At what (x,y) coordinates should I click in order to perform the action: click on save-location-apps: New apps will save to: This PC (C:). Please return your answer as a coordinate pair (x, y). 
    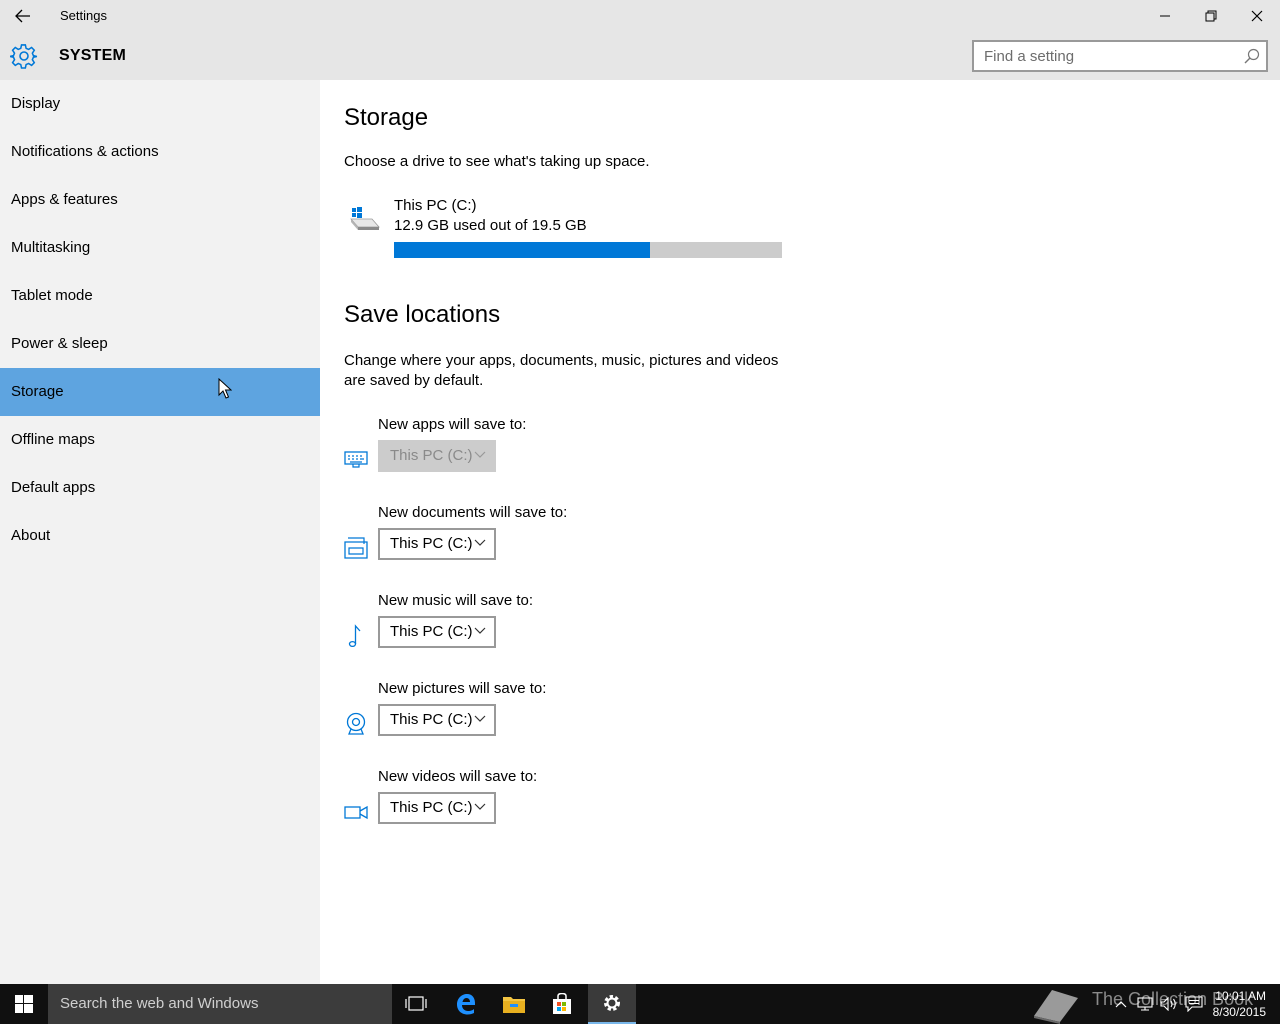
    Looking at the image, I should click on (544, 450).